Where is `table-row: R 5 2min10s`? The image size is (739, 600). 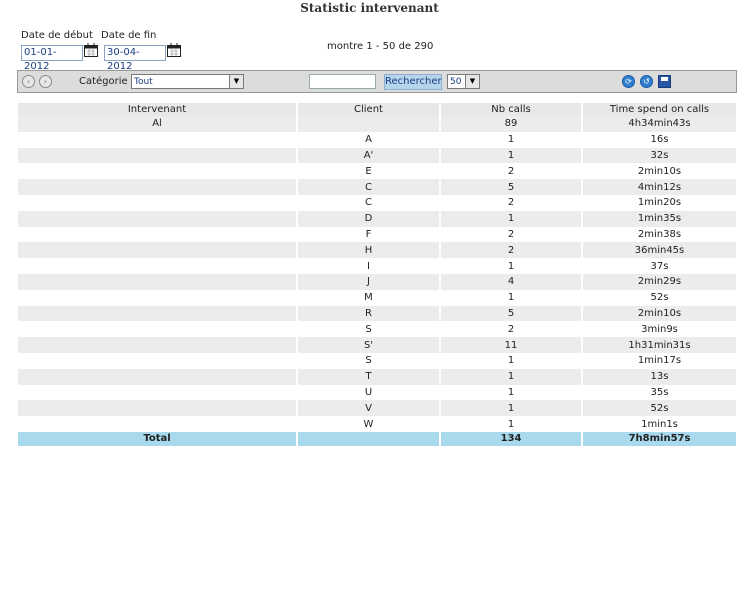
table-row: R 5 2min10s is located at coordinates (378, 313).